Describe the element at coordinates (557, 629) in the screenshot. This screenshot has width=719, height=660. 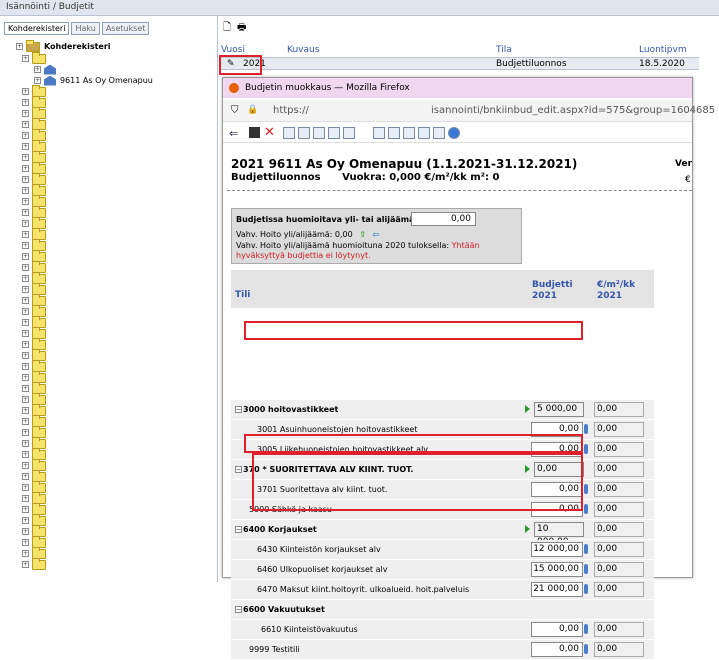
I see `budget-input: 0,00` at that location.